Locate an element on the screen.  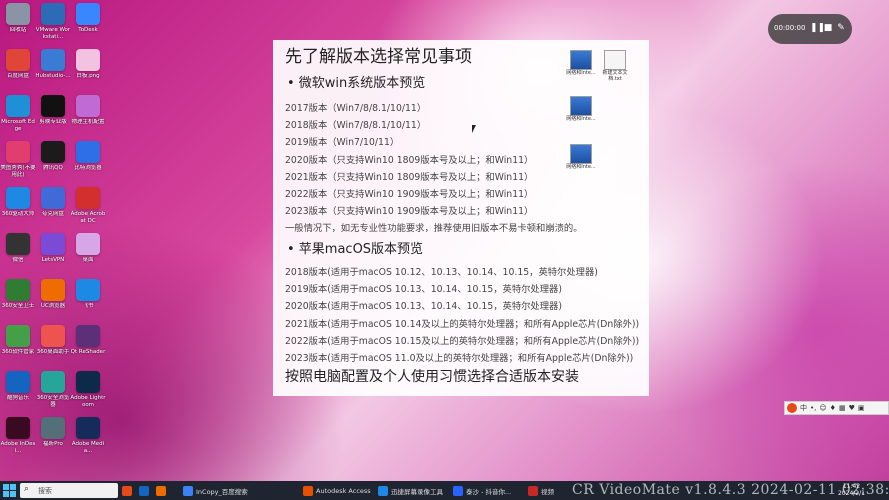
desktop-icon: 360驱动大师 is located at coordinates (18, 202).